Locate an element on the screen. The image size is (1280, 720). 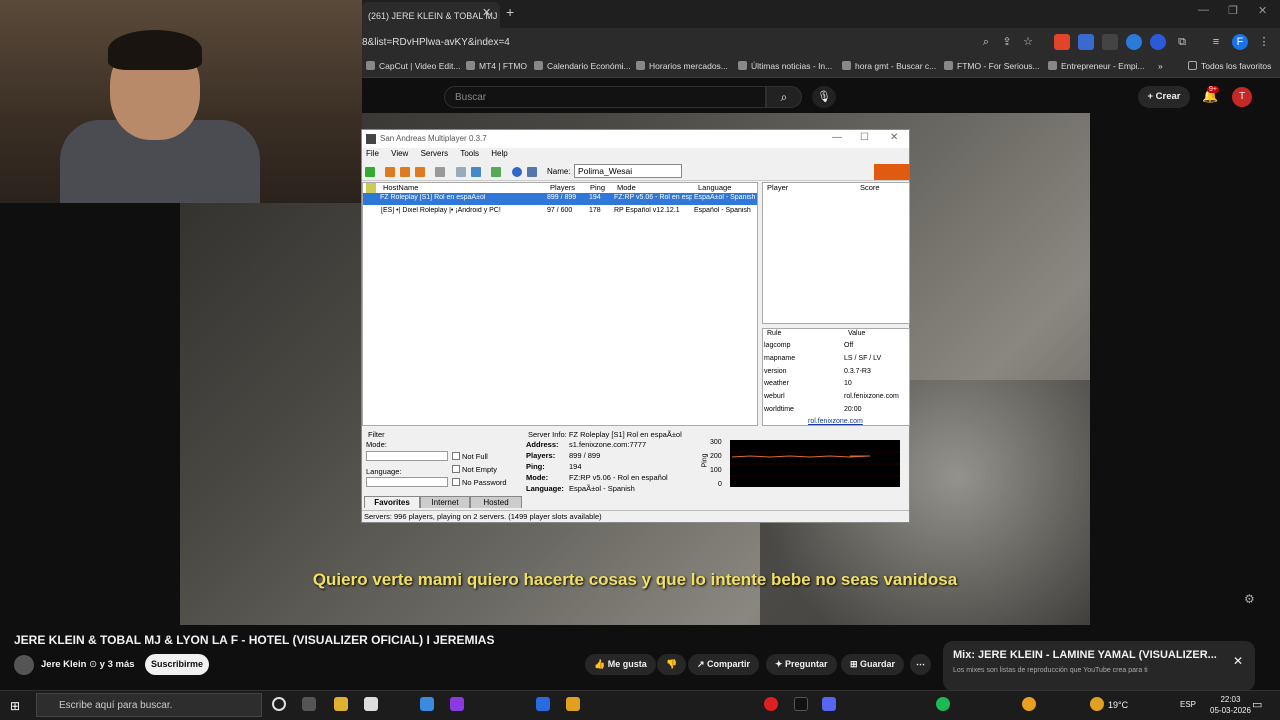
taskview-icon is located at coordinates (309, 704).